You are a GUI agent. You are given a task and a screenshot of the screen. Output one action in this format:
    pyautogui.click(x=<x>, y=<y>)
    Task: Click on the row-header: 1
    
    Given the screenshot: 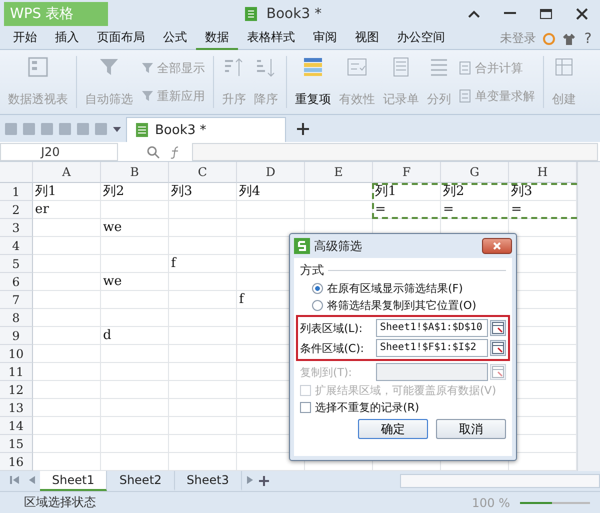 What is the action you would take?
    pyautogui.click(x=16, y=192)
    